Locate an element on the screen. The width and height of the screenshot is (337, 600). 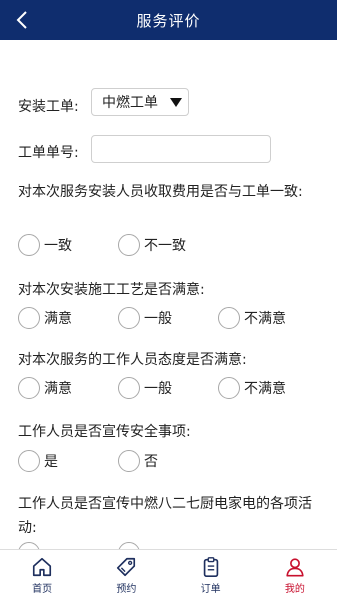
clipboard-icon is located at coordinates (210, 566).